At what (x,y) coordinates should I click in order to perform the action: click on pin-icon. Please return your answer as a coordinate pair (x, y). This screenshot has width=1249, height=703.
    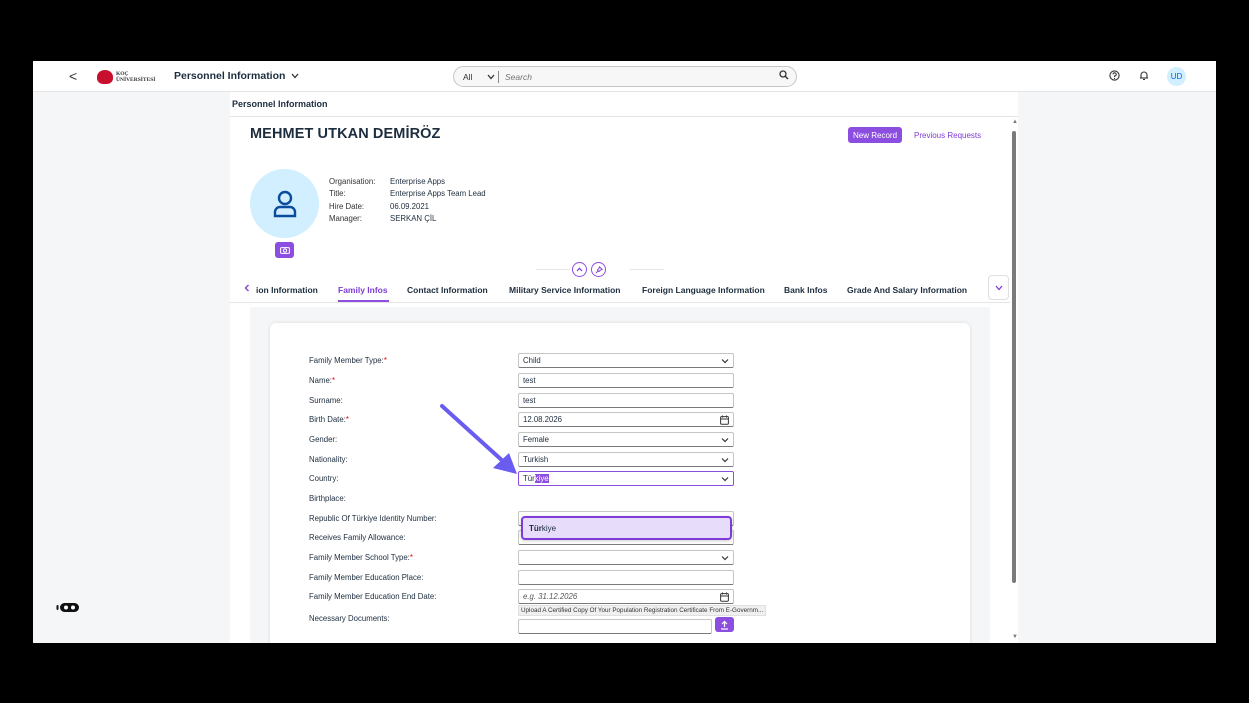
    Looking at the image, I should click on (598, 269).